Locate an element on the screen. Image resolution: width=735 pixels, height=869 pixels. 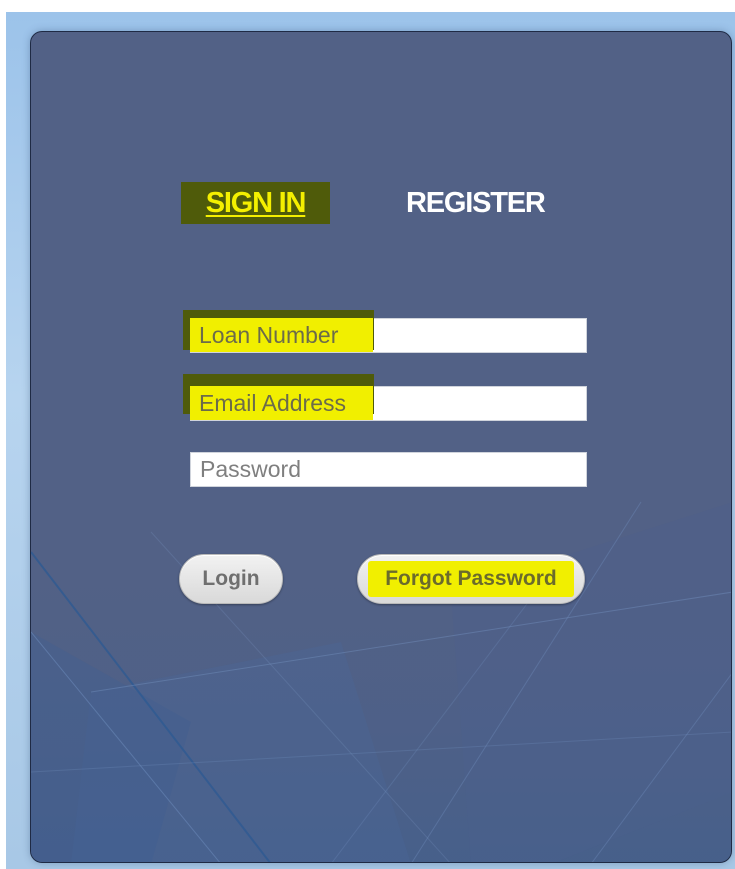
forgot-password-label: Forgot Password is located at coordinates (471, 579).